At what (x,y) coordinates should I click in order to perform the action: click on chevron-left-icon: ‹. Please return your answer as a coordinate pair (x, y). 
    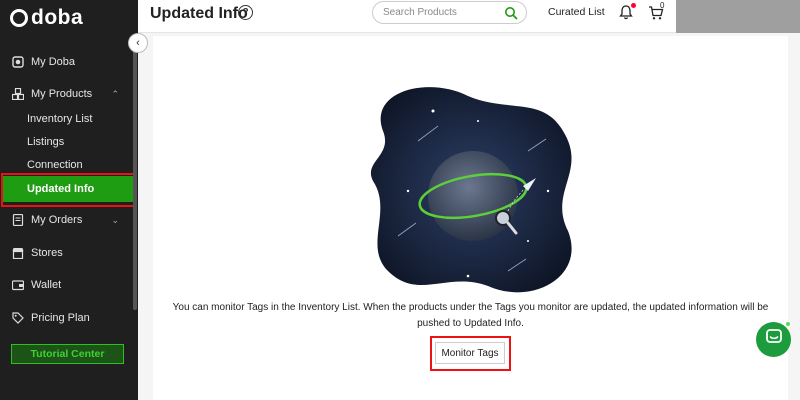
    Looking at the image, I should click on (138, 43).